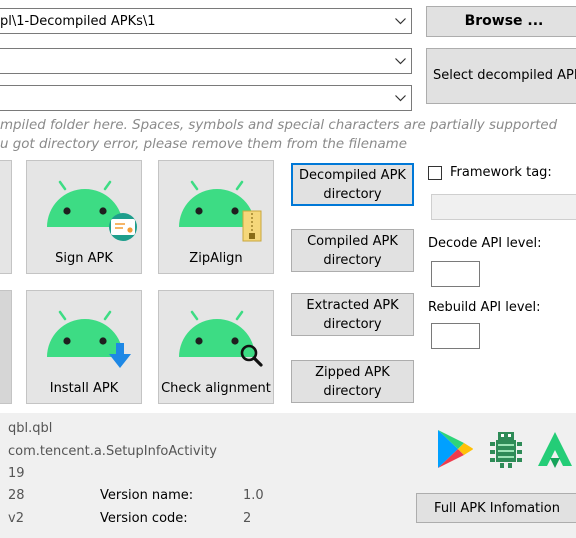 Image resolution: width=576 pixels, height=538 pixels. Describe the element at coordinates (113, 451) in the screenshot. I see `launch-activity: com.tencent.a.SetupInfoActivity` at that location.